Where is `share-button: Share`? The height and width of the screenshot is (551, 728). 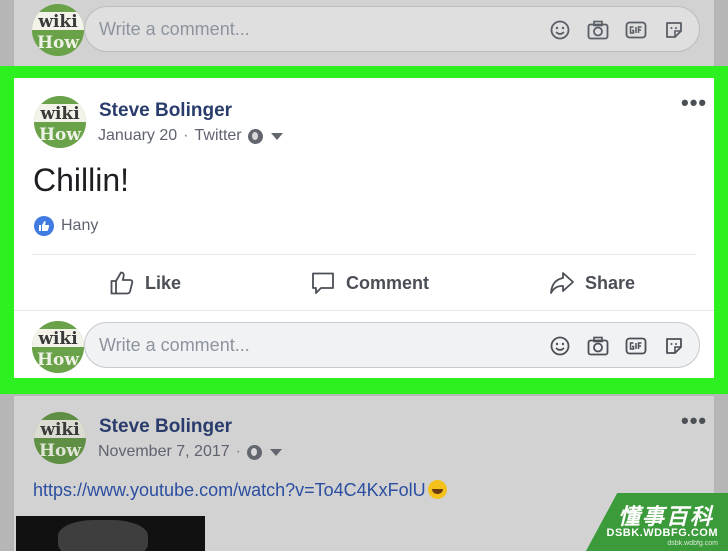 share-button: Share is located at coordinates (592, 283).